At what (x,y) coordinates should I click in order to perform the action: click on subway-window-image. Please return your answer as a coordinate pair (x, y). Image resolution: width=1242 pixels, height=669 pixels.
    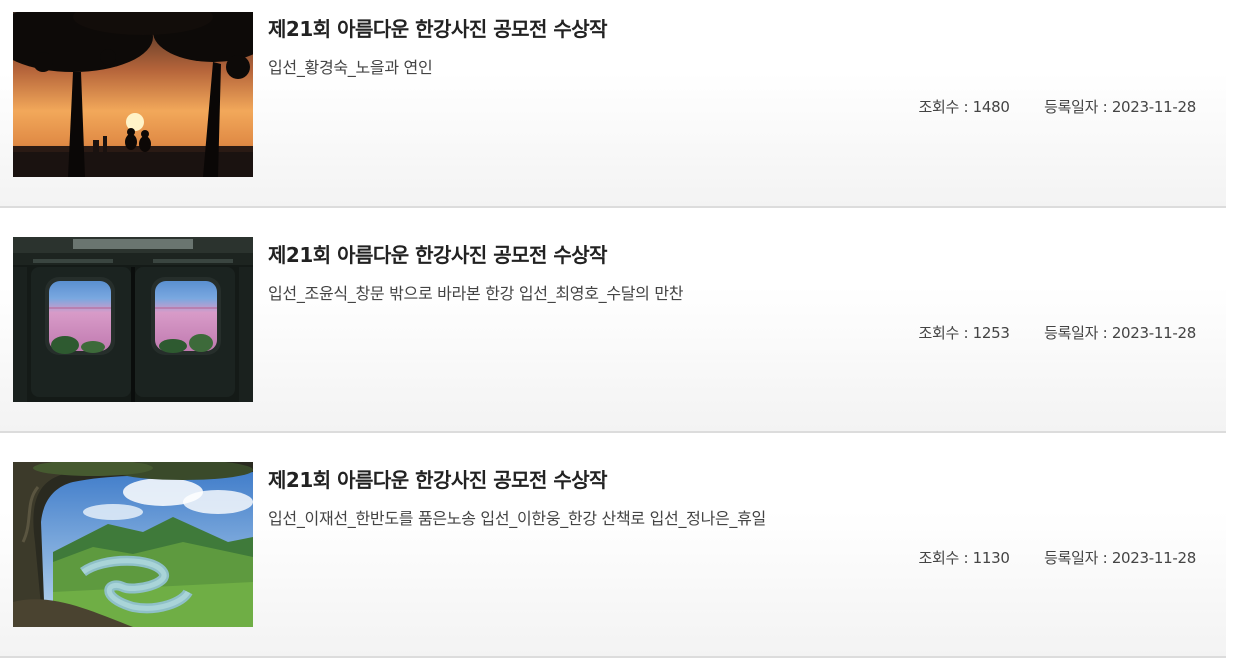
    Looking at the image, I should click on (133, 319).